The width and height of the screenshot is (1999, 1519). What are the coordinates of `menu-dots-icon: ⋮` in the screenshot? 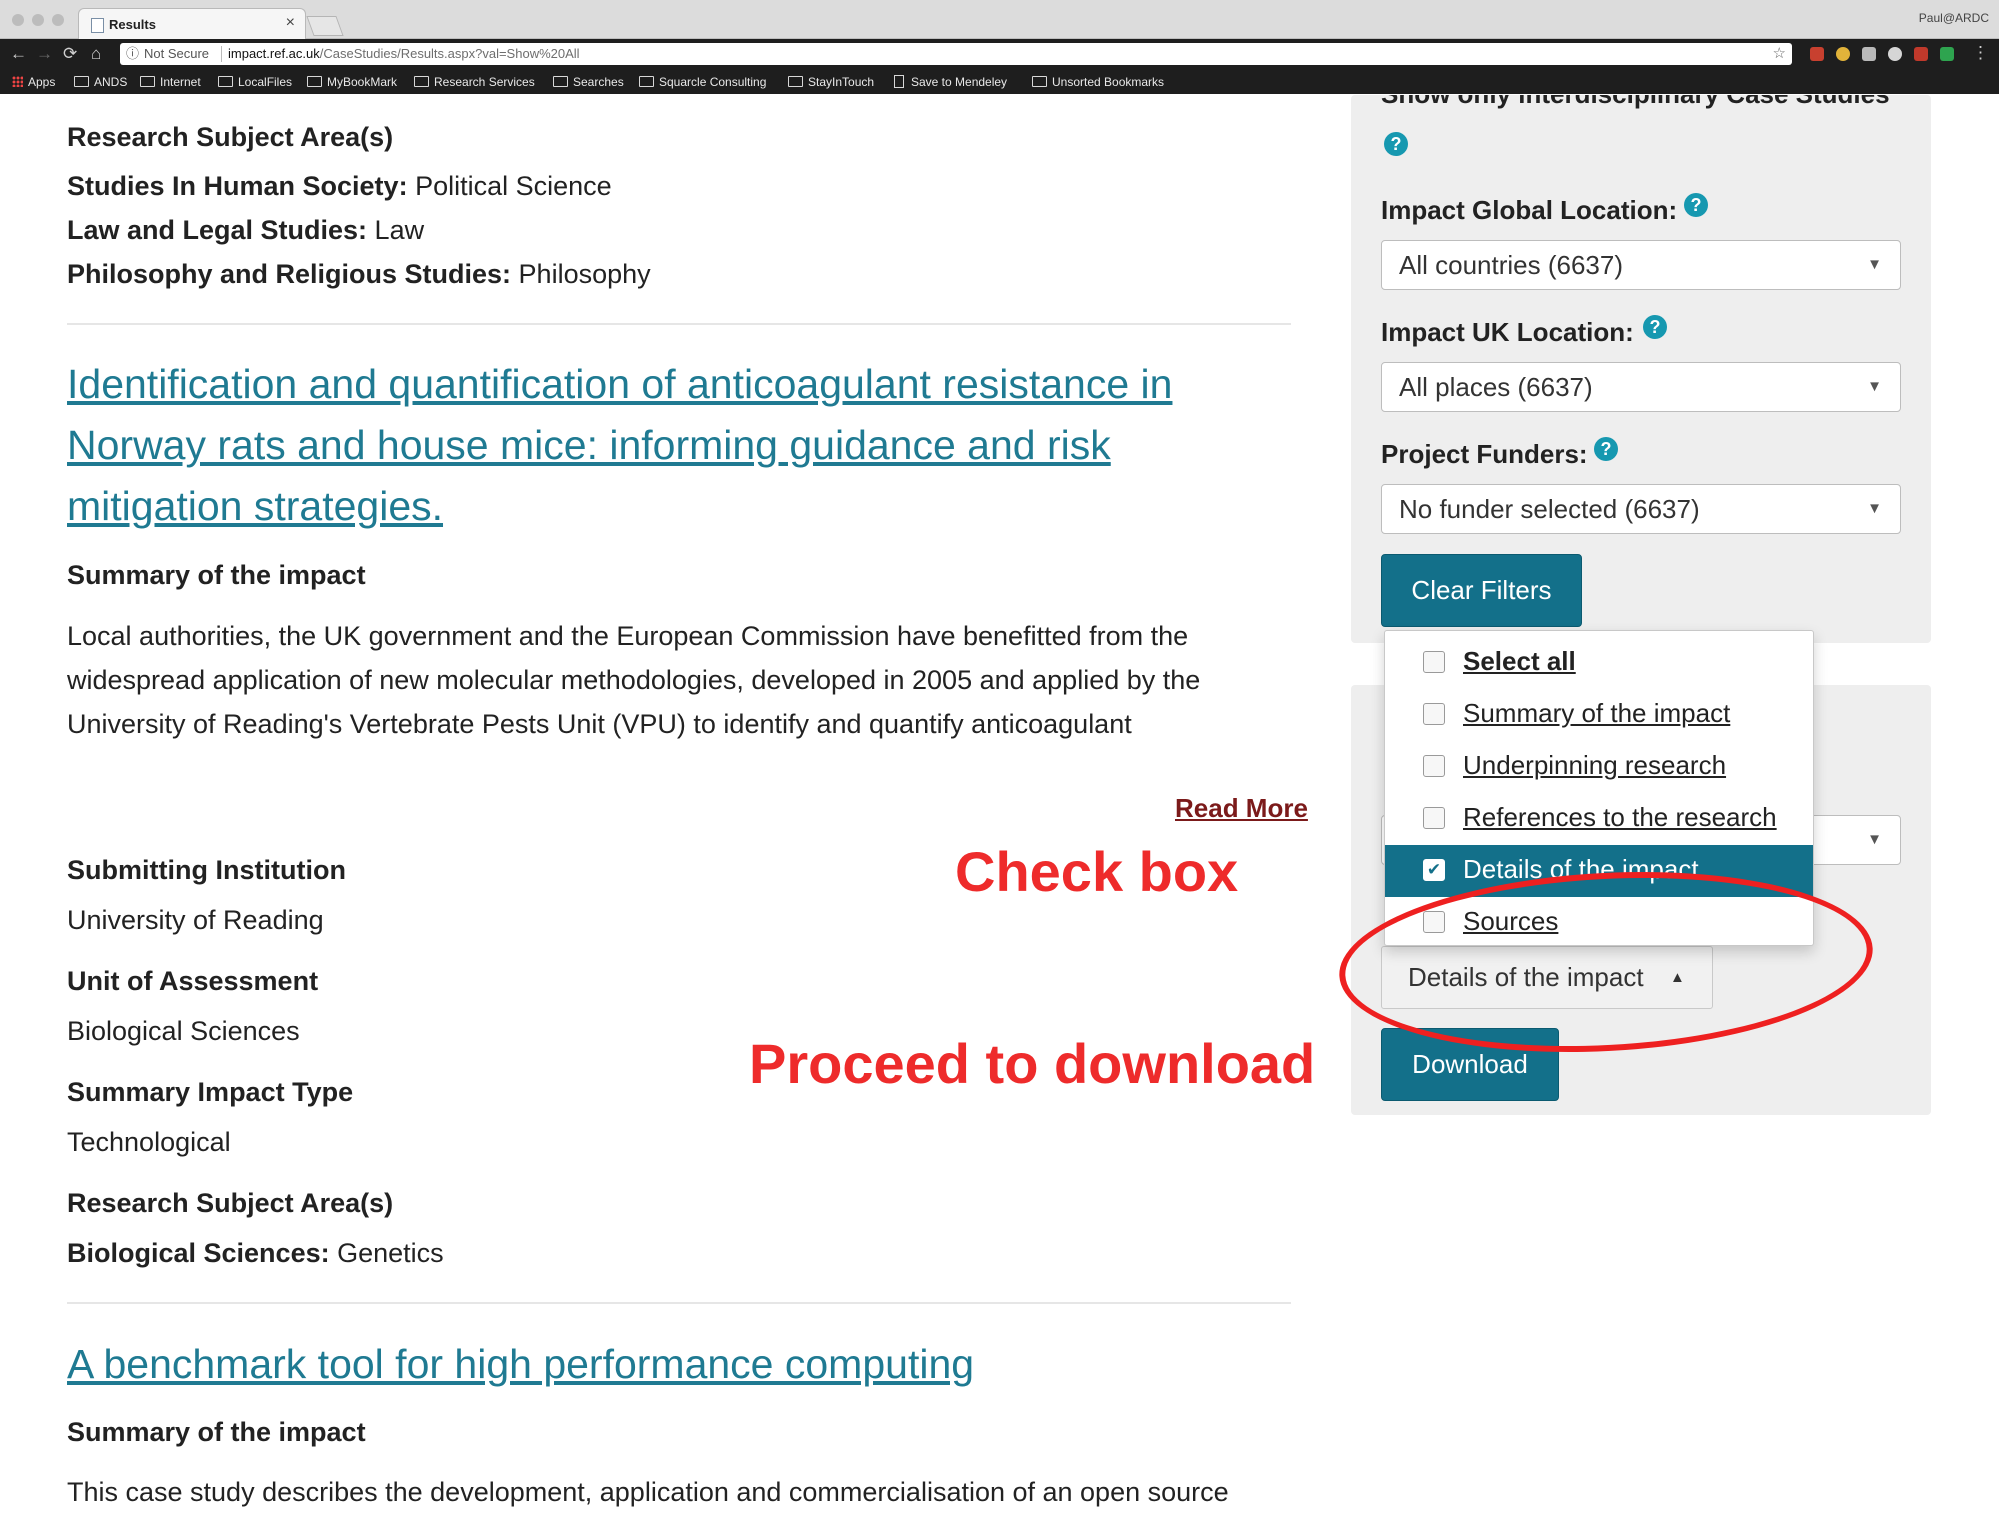 It's located at (1980, 53).